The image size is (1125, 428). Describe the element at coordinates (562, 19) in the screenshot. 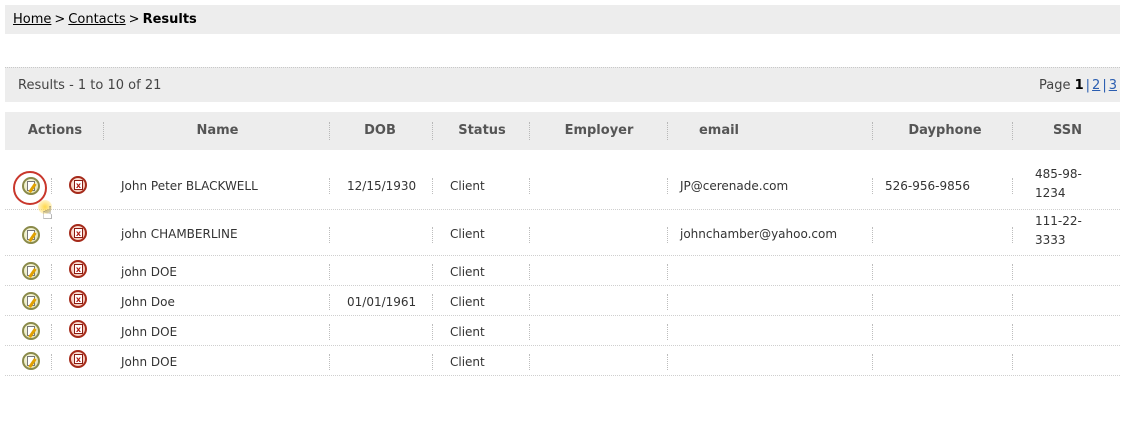

I see `breadcrumb: Home > Contacts > Results` at that location.